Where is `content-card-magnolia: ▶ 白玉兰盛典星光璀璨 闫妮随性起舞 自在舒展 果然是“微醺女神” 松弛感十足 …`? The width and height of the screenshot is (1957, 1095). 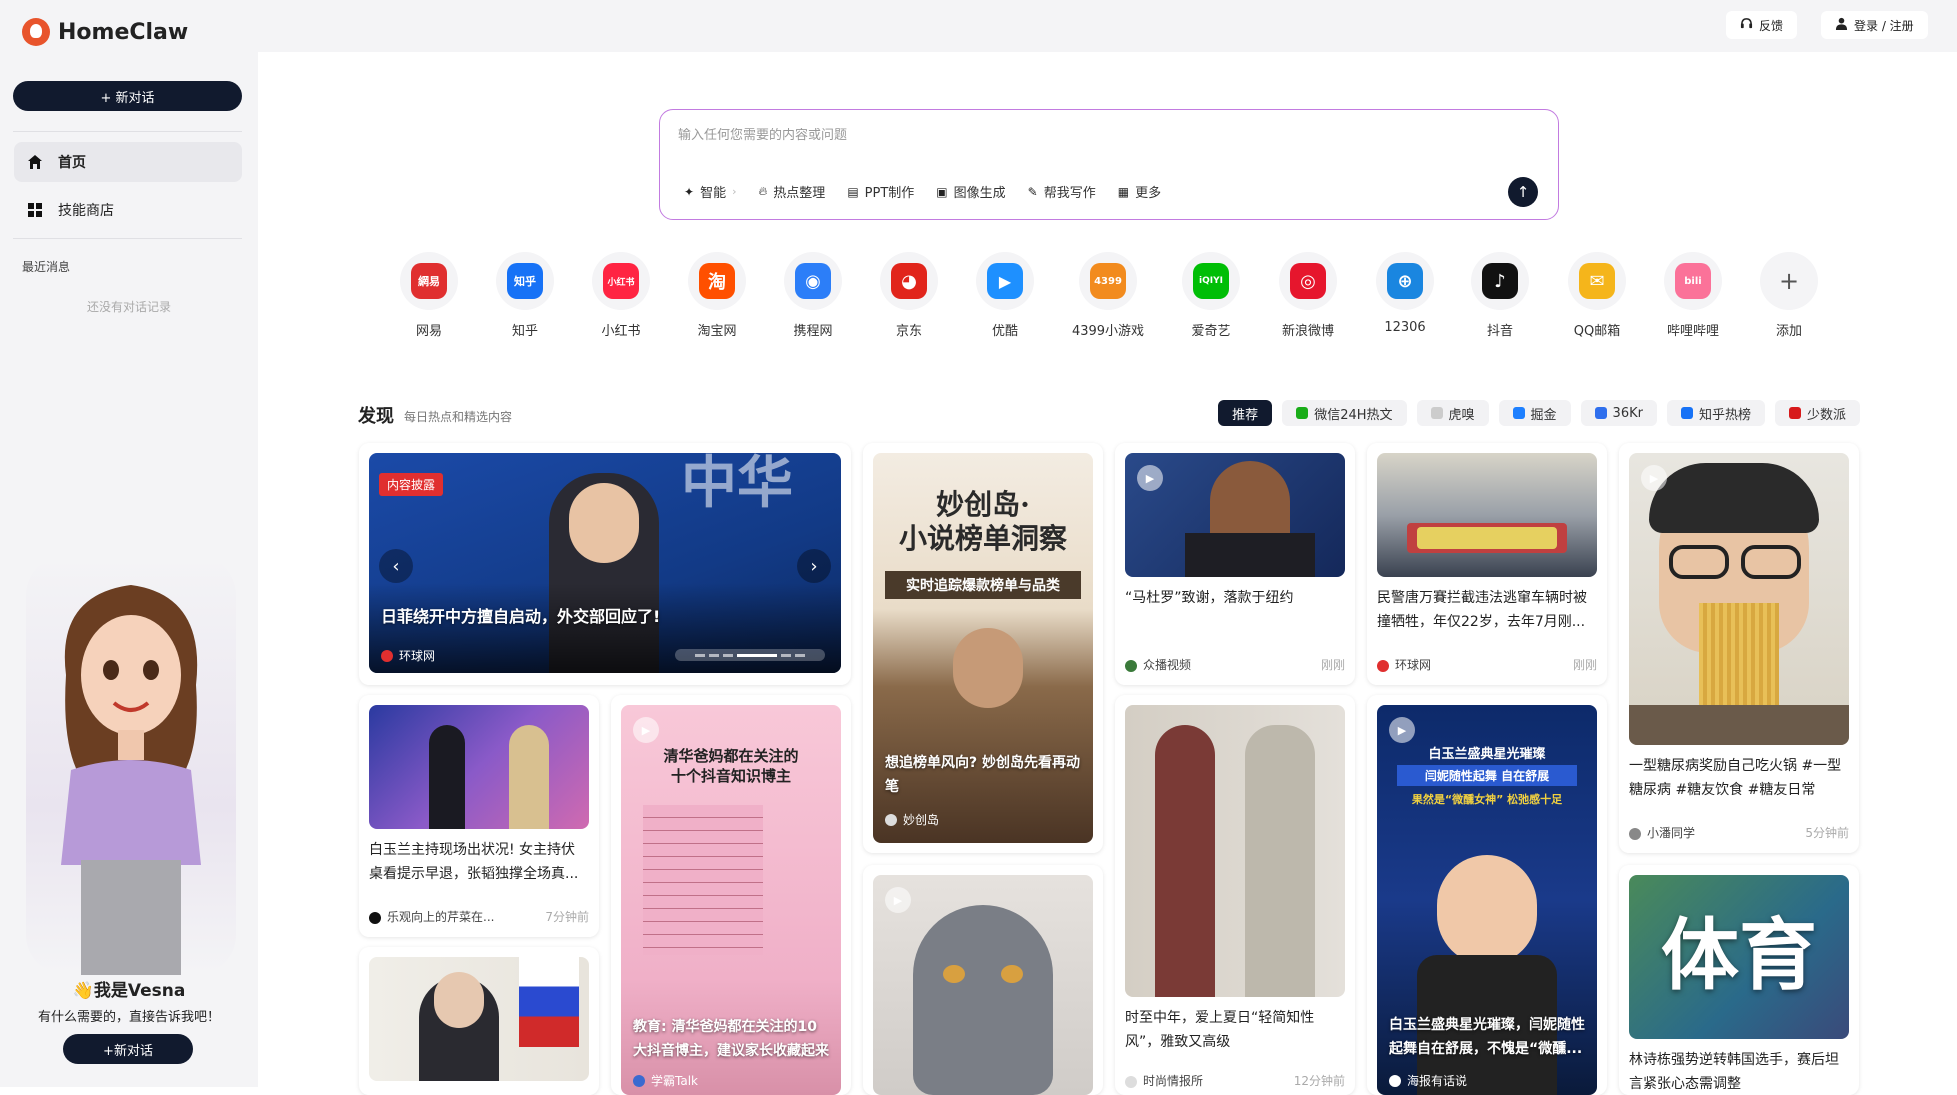 content-card-magnolia: ▶ 白玉兰盛典星光璀璨 闫妮随性起舞 自在舒展 果然是“微醺女神” 松弛感十足 … is located at coordinates (1487, 895).